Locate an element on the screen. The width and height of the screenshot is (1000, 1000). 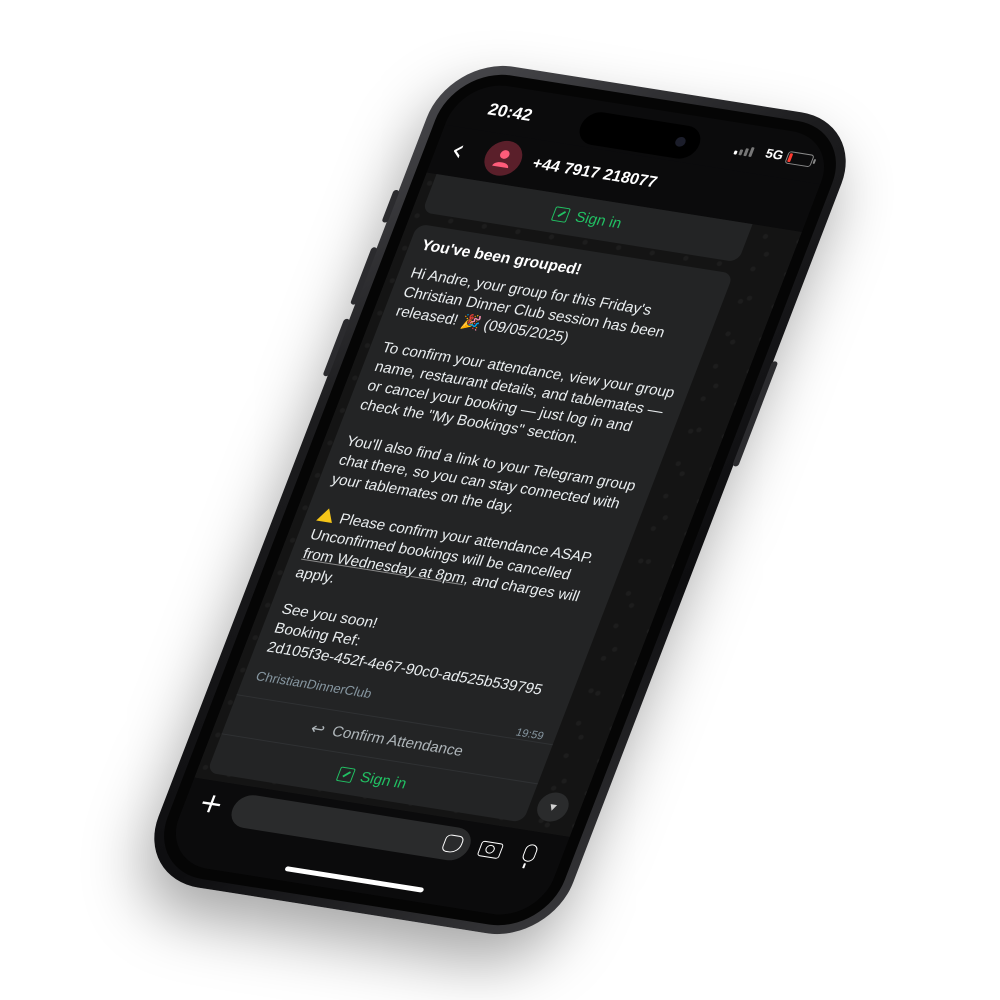
plus-icon: + is located at coordinates (211, 803).